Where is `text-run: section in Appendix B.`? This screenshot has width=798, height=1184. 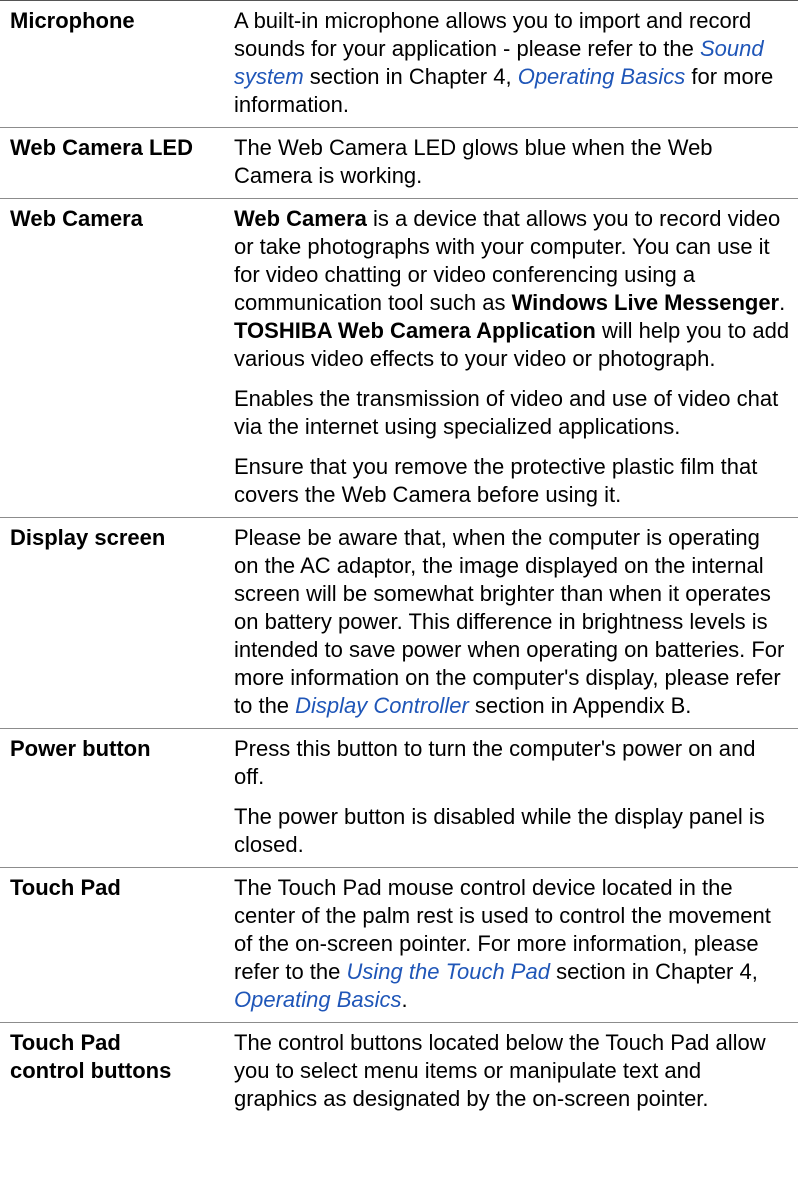 text-run: section in Appendix B. is located at coordinates (580, 705).